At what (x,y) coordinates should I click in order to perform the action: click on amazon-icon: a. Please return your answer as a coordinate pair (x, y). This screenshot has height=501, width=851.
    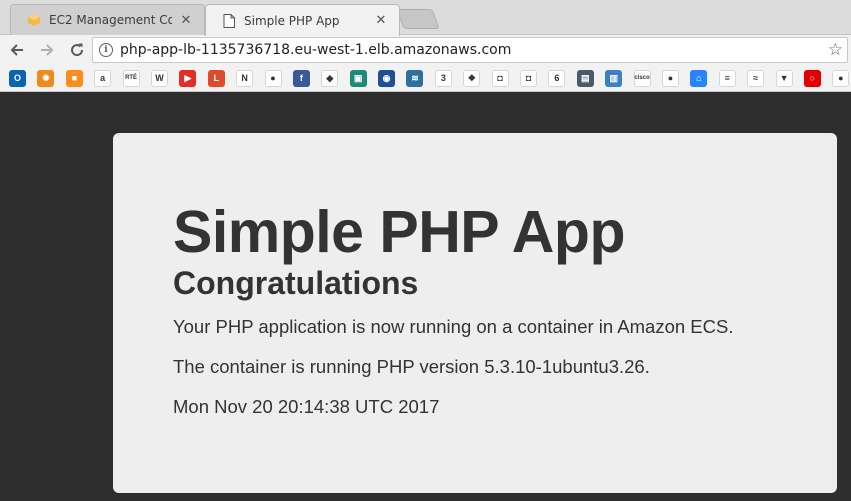
    Looking at the image, I should click on (103, 78).